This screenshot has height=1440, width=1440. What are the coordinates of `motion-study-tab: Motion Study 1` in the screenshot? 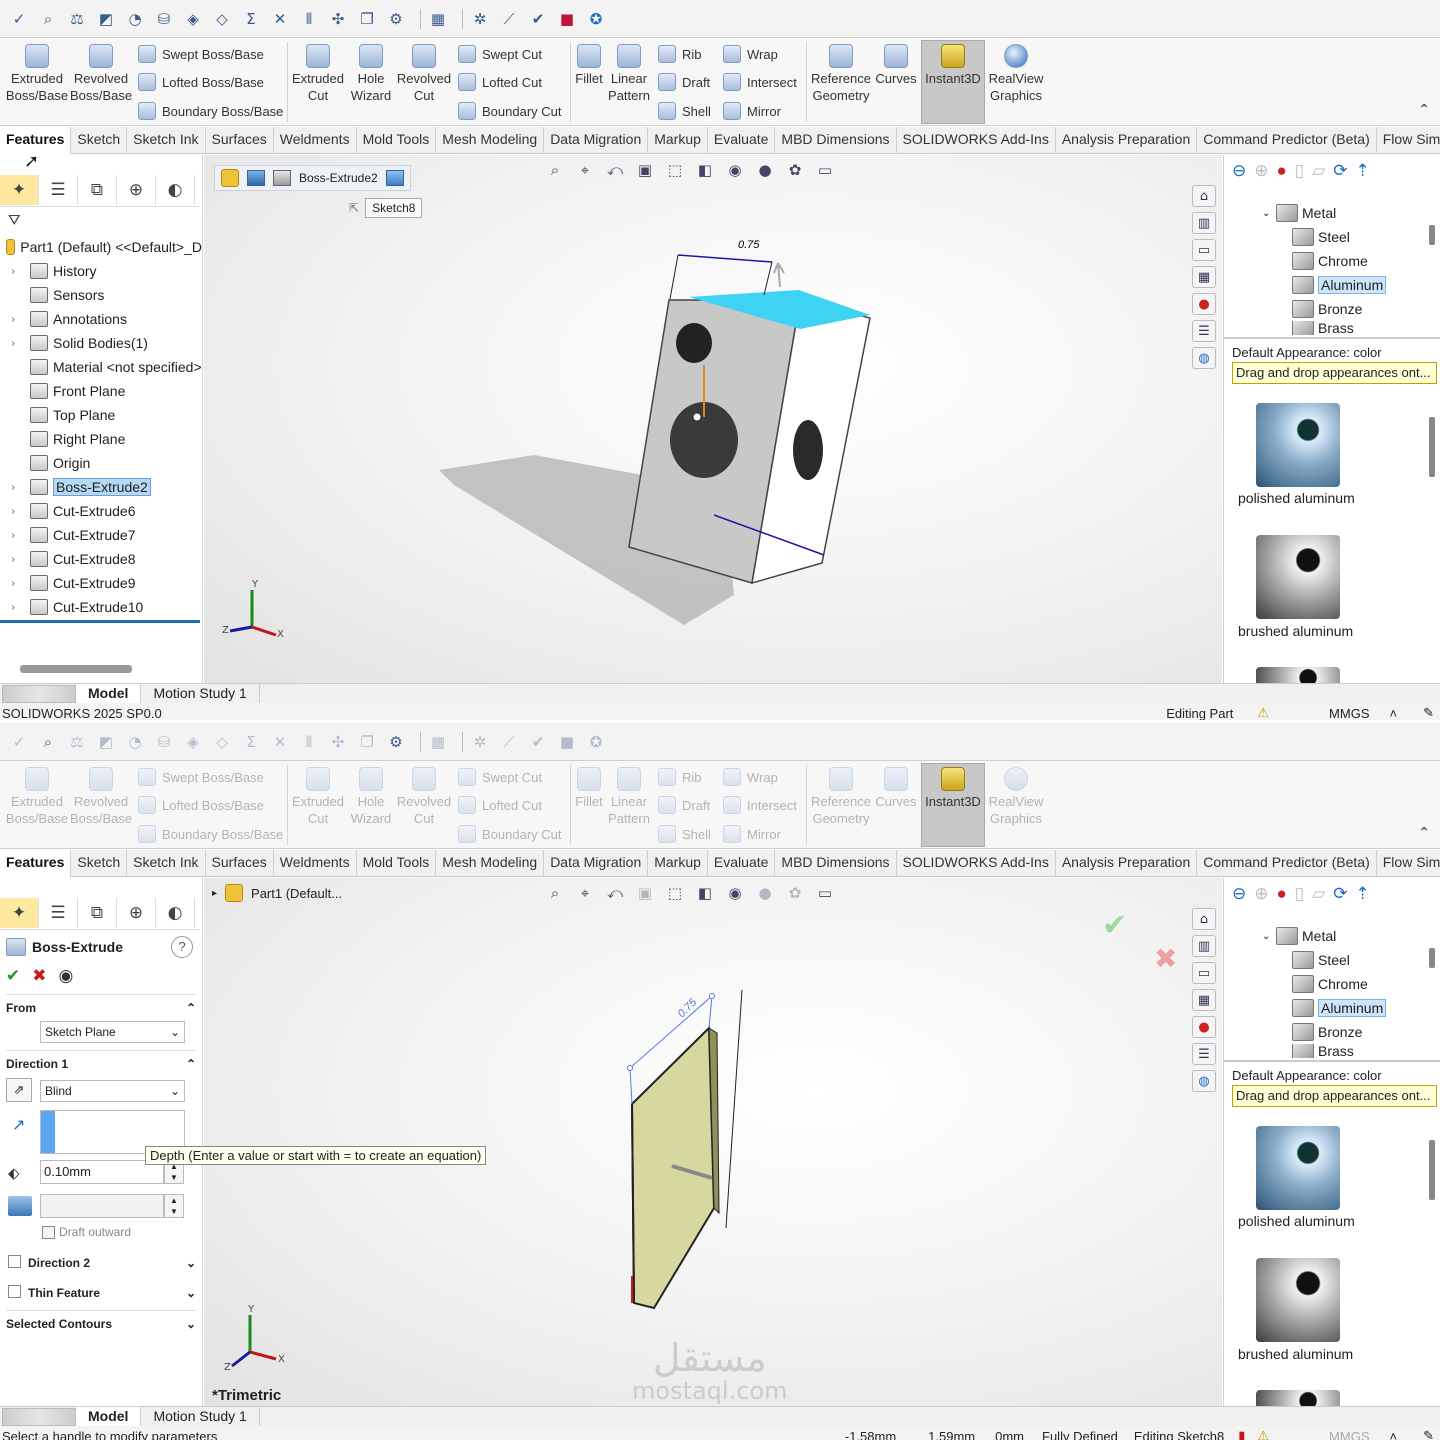 It's located at (200, 693).